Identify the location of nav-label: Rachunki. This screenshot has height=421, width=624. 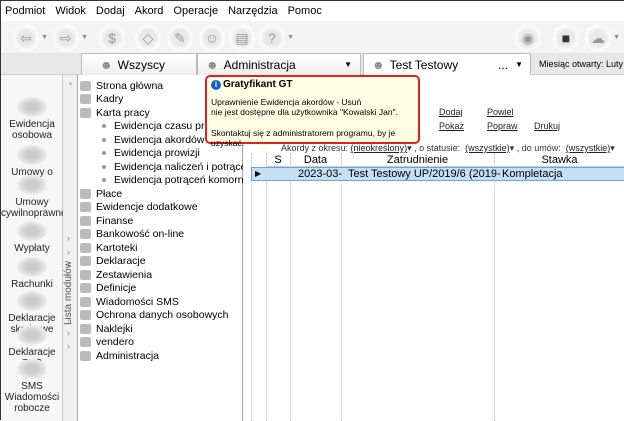
(32, 284).